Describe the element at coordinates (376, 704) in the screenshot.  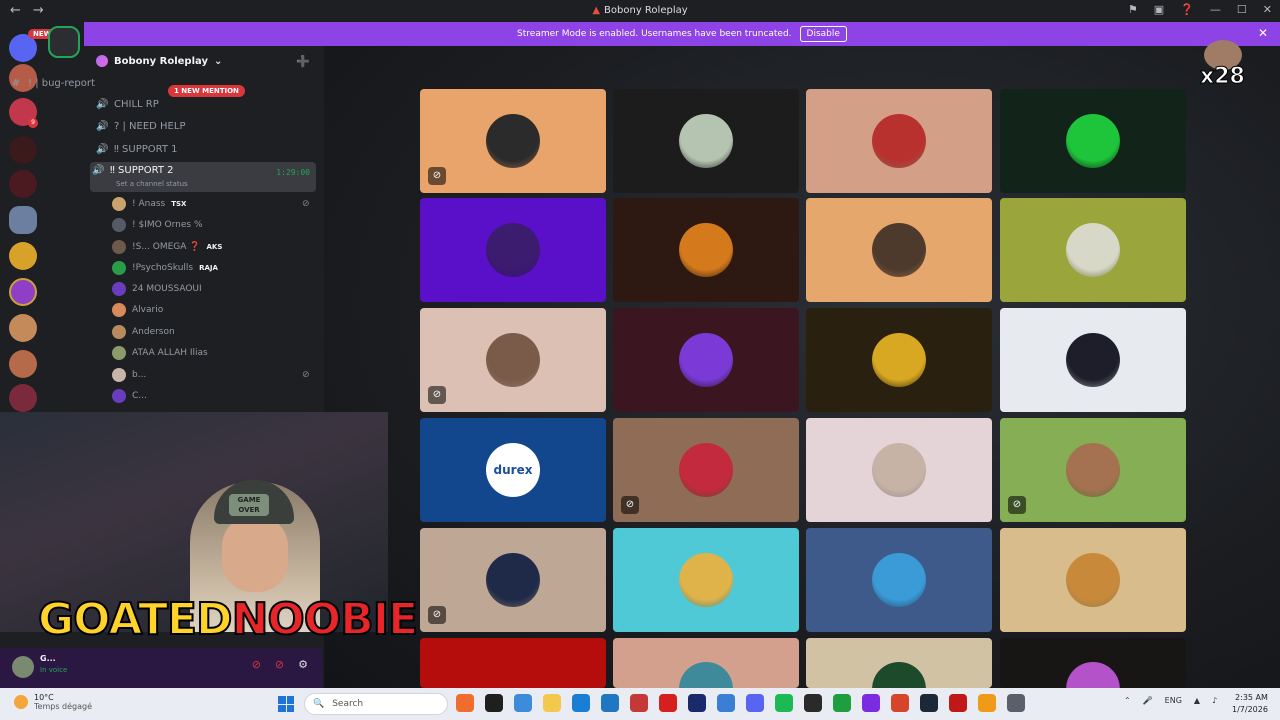
I see `search-input: 🔍 Search` at that location.